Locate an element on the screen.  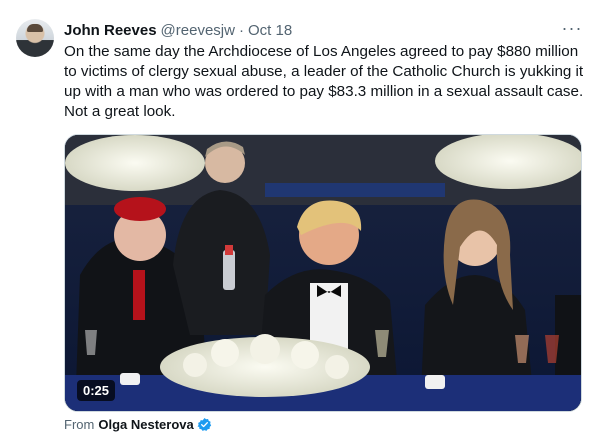
cardinal-zucchetto is located at coordinates (140, 209).